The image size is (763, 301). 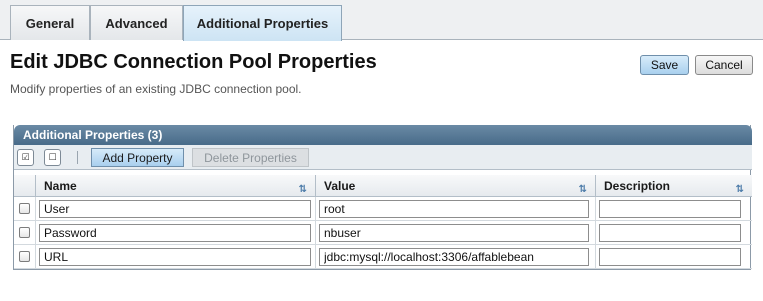 What do you see at coordinates (250, 157) in the screenshot?
I see `delete-properties-button: Delete Properties` at bounding box center [250, 157].